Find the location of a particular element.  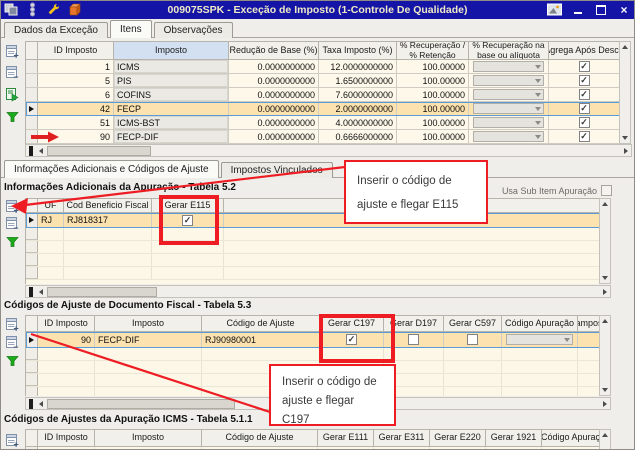

maximize-button is located at coordinates (601, 9).